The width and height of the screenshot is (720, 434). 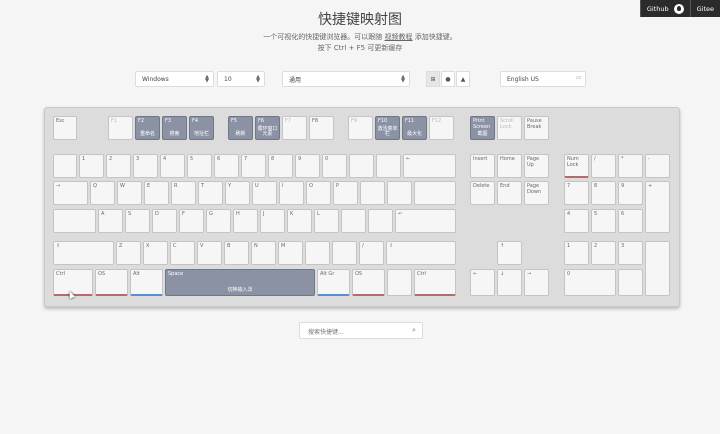 I want to click on key: F10 激活菜单栏, so click(x=387, y=128).